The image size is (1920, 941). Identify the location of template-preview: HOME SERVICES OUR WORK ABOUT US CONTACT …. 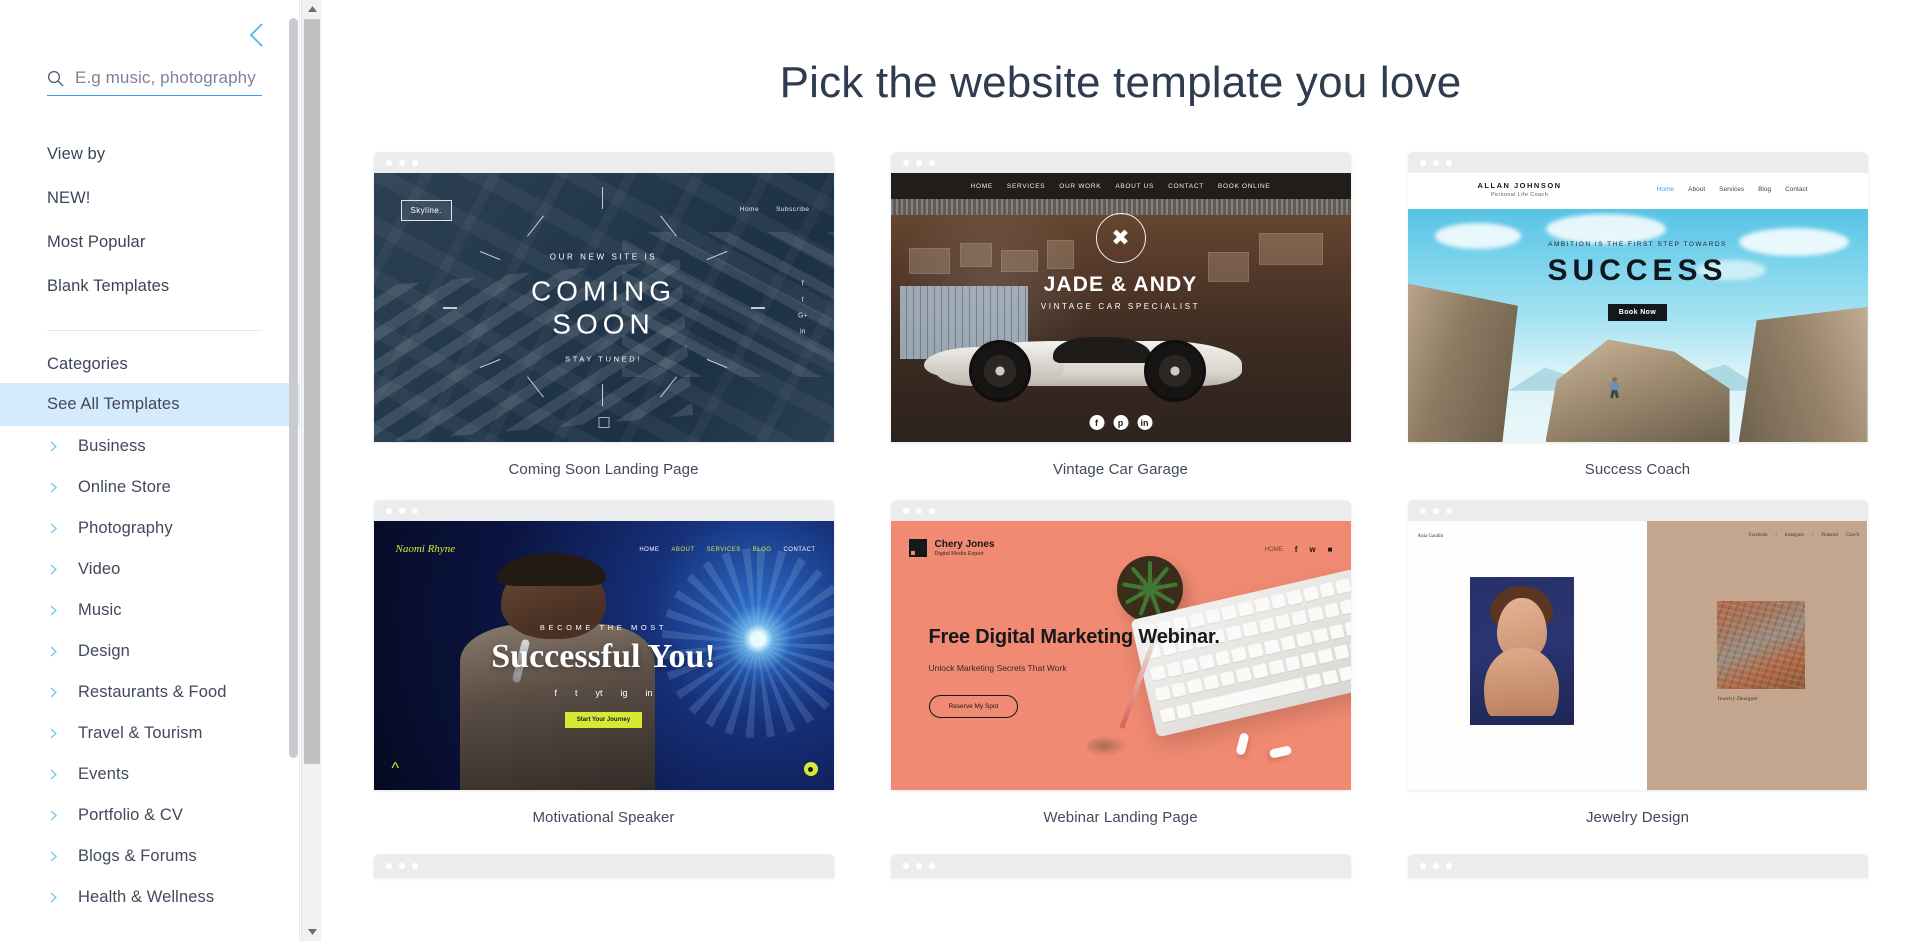
(1120, 307).